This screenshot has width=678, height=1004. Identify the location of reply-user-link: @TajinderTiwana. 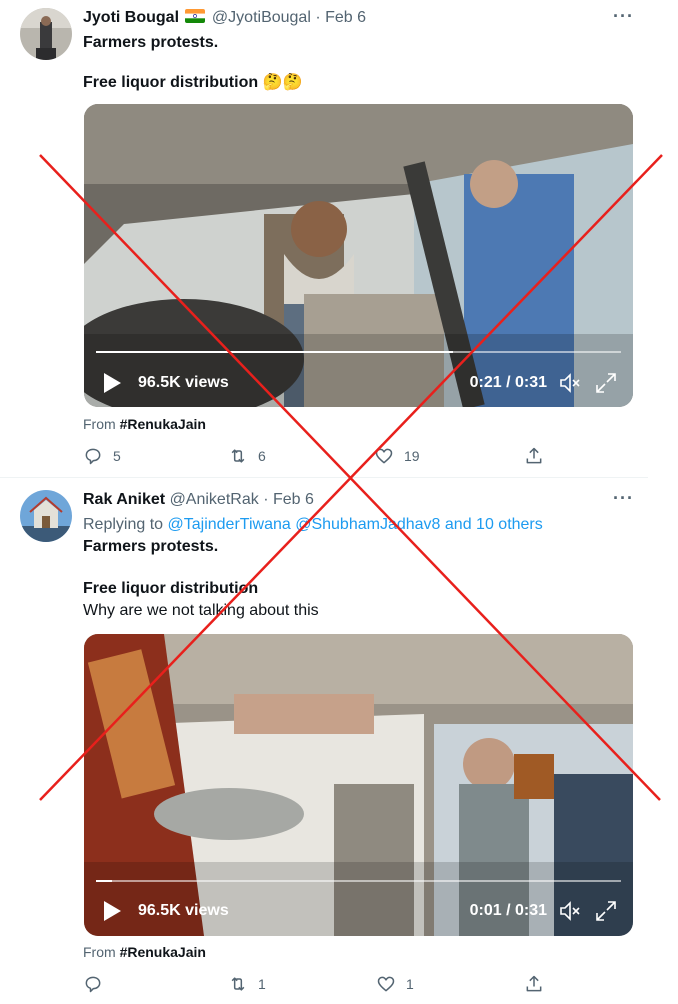
(229, 524).